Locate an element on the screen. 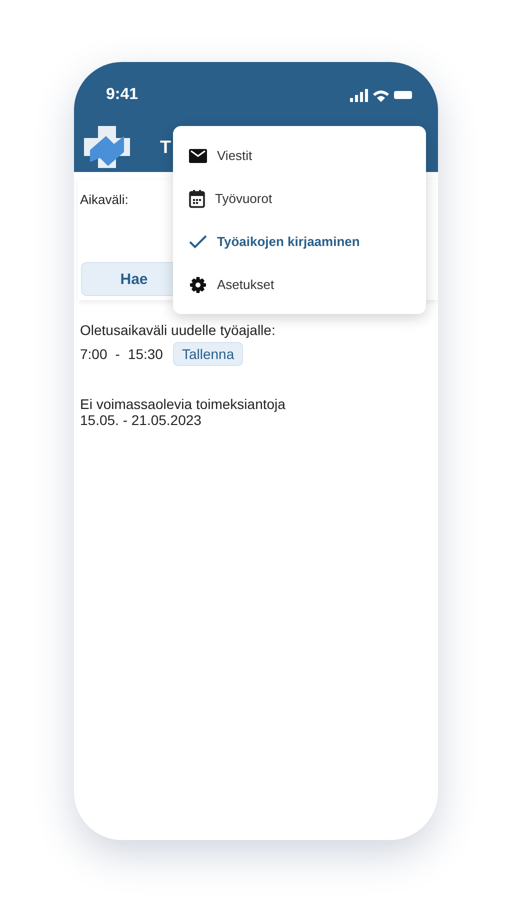 The image size is (506, 900). start-time: 7:00 is located at coordinates (94, 354).